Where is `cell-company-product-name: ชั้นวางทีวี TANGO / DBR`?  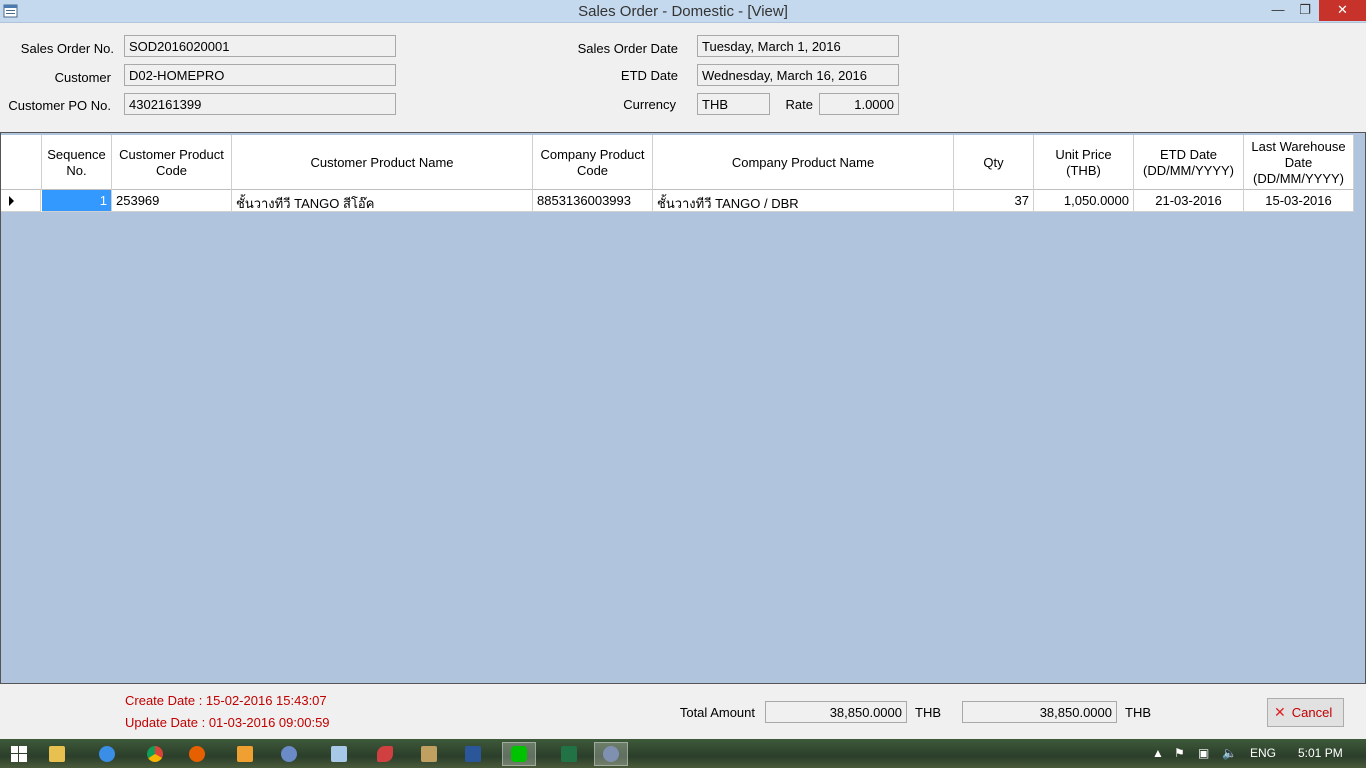 cell-company-product-name: ชั้นวางทีวี TANGO / DBR is located at coordinates (803, 201).